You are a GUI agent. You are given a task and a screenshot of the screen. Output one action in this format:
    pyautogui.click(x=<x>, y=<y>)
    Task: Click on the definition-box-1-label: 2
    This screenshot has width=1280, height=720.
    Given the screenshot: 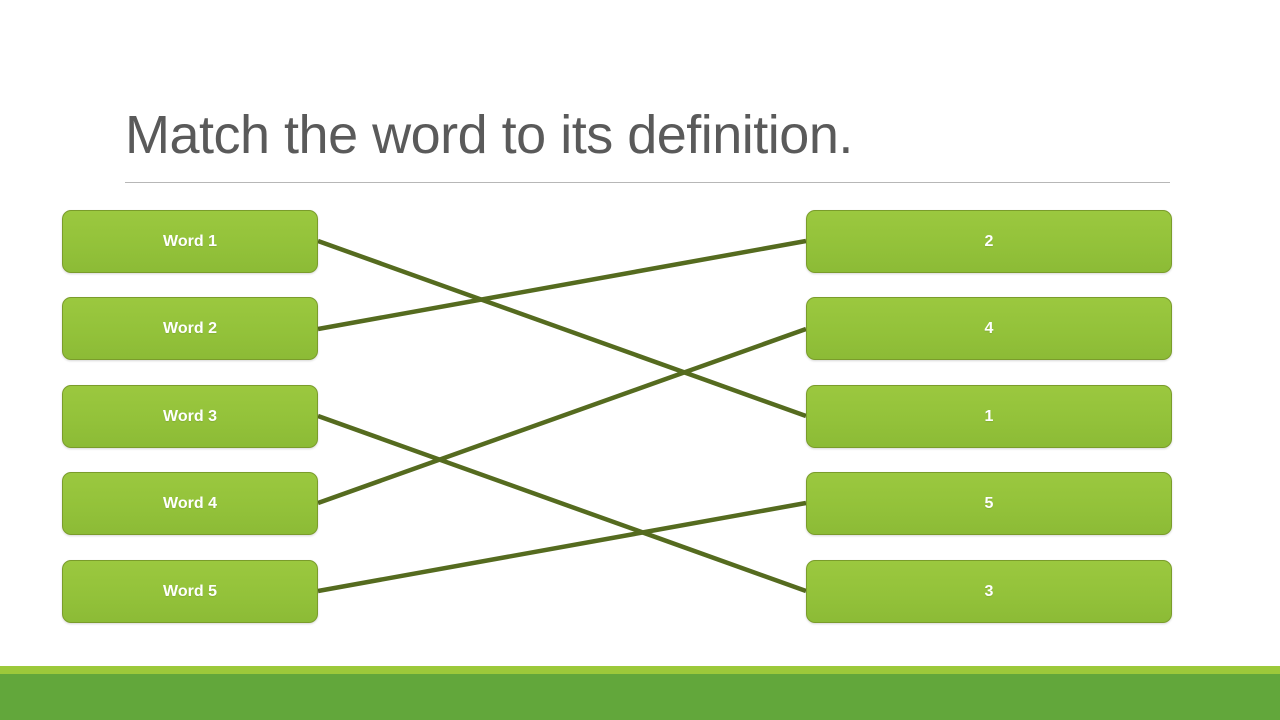 What is the action you would take?
    pyautogui.click(x=989, y=241)
    